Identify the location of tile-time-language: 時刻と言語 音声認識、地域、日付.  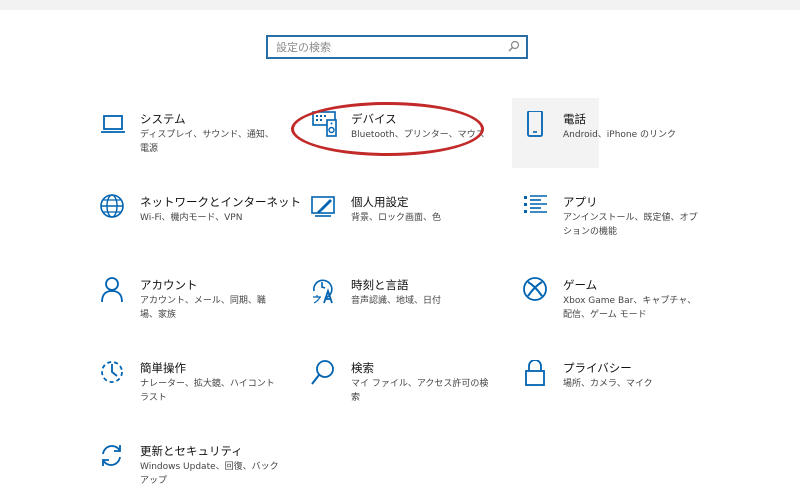
(411, 307).